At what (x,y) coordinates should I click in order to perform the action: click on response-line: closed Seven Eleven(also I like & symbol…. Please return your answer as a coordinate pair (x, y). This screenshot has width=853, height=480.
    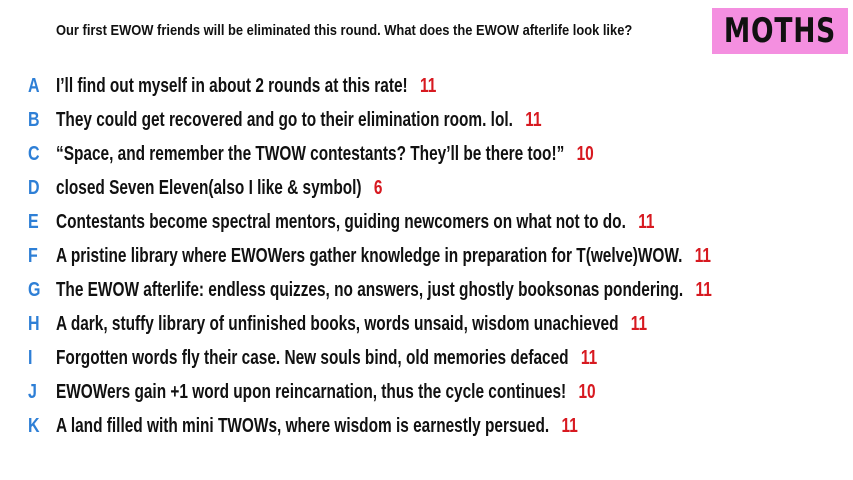
    Looking at the image, I should click on (219, 188).